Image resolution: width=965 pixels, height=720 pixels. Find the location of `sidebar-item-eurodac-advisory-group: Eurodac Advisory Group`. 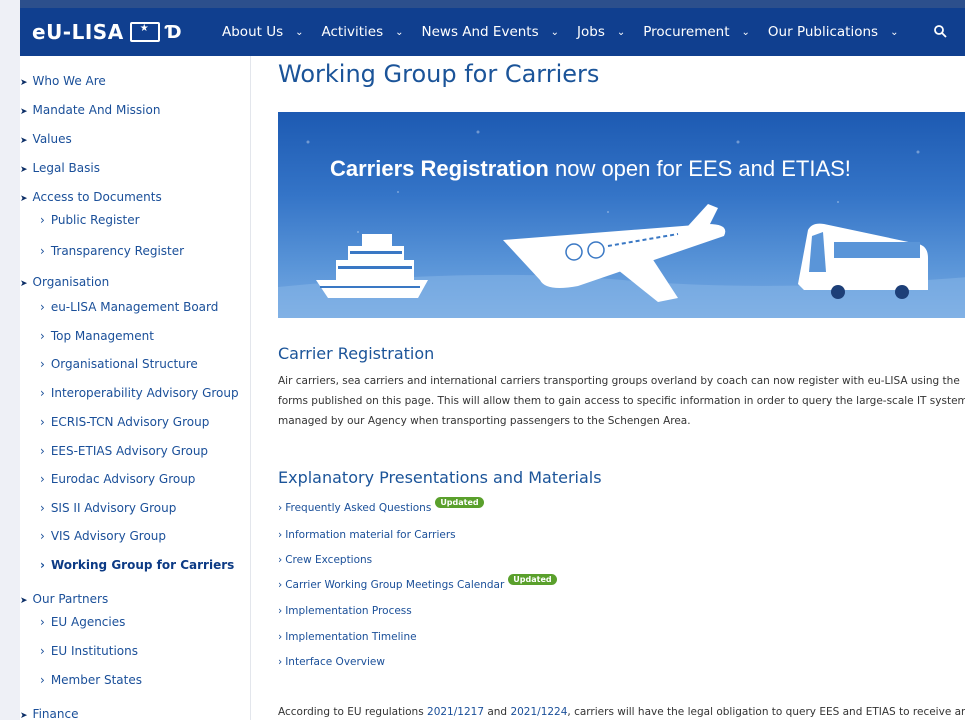

sidebar-item-eurodac-advisory-group: Eurodac Advisory Group is located at coordinates (118, 479).